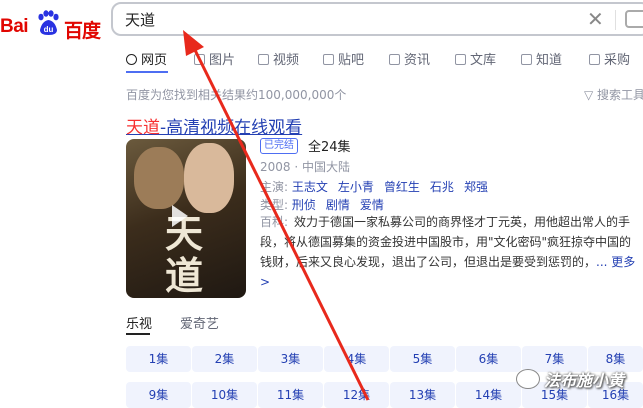  I want to click on baidu-logo: Bai du 百度, so click(50, 25).